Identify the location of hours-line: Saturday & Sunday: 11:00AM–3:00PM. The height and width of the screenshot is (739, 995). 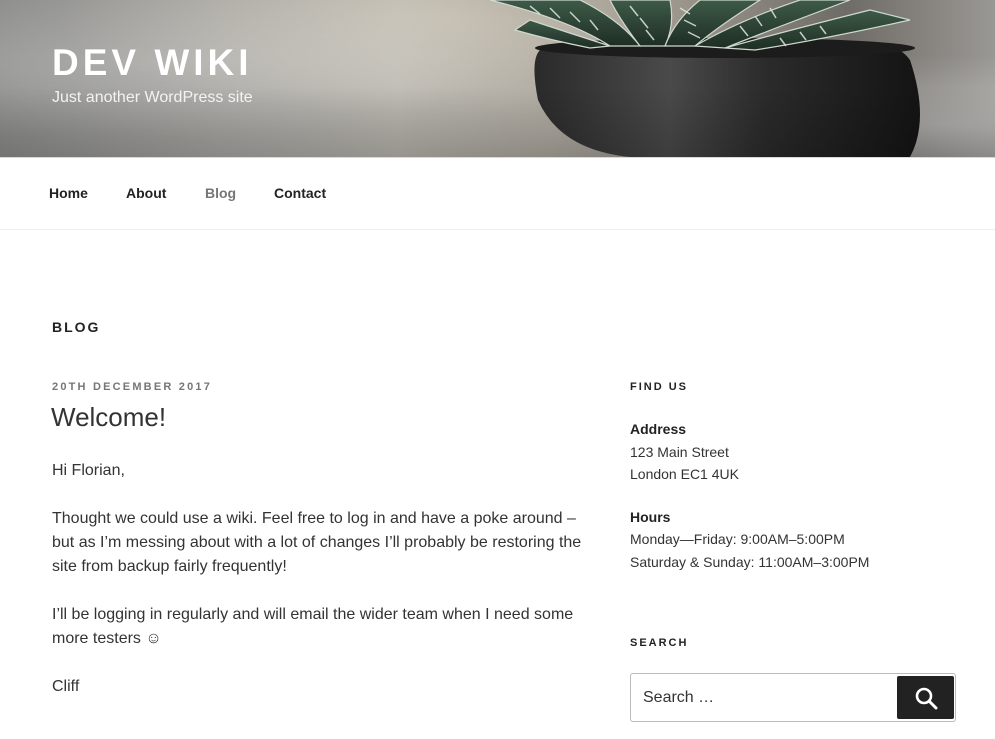
(750, 561).